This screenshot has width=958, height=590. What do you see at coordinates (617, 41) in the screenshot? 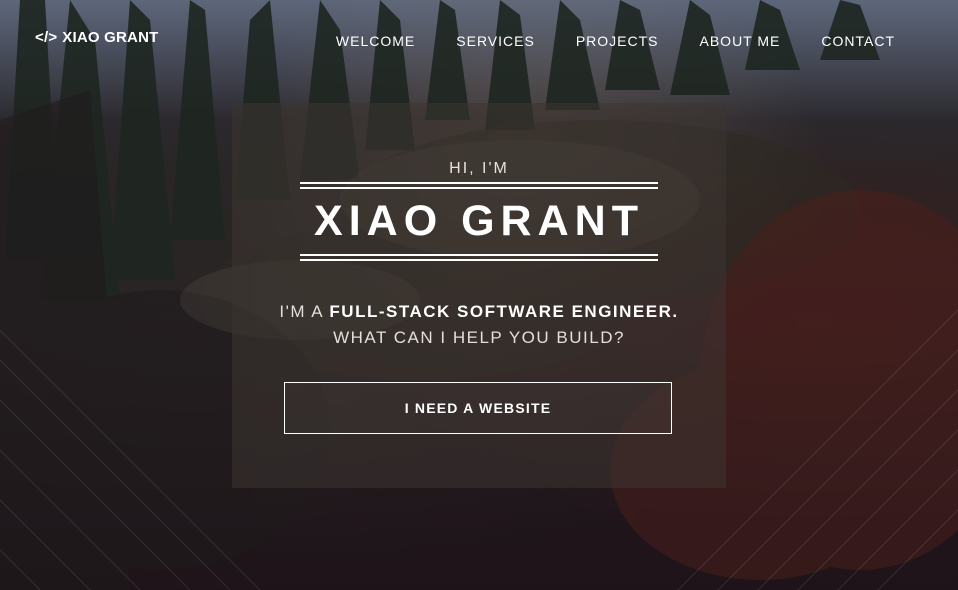
I see `nav-item-projects: PROJECTS` at bounding box center [617, 41].